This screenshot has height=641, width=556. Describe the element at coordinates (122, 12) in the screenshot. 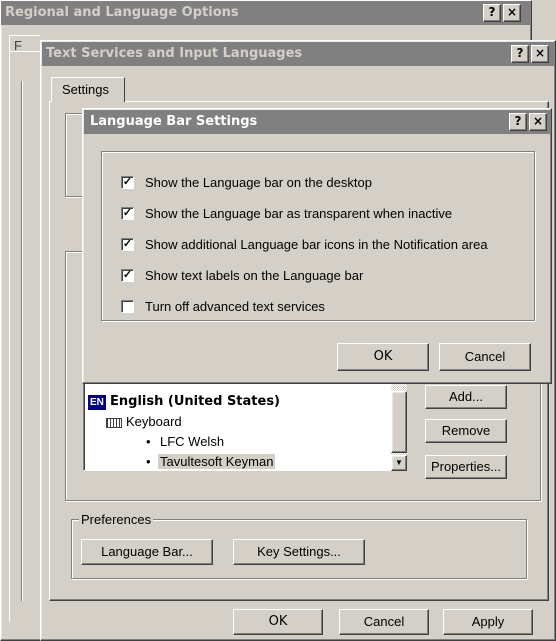

I see `regional-options-title: Regional and Language Options` at that location.